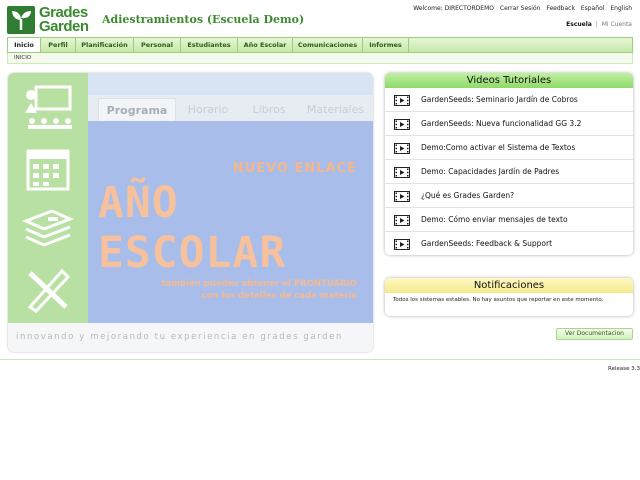 This screenshot has height=480, width=640. Describe the element at coordinates (48, 228) in the screenshot. I see `books-stack-icon` at that location.